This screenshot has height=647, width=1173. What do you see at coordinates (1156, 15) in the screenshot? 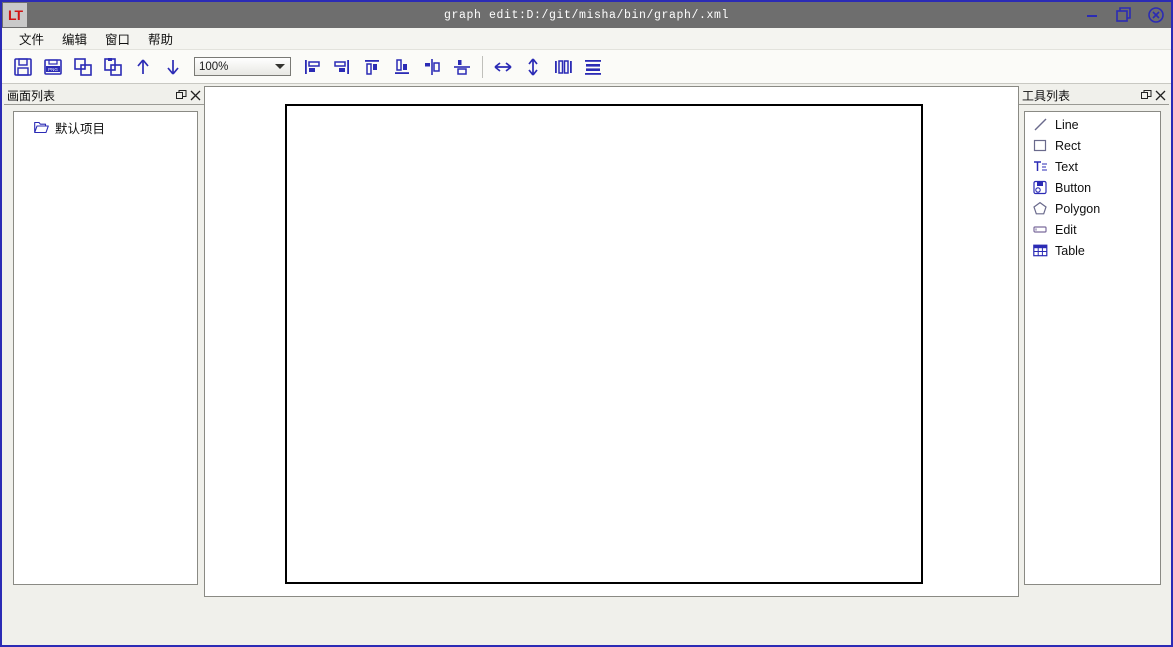
I see `close-icon` at bounding box center [1156, 15].